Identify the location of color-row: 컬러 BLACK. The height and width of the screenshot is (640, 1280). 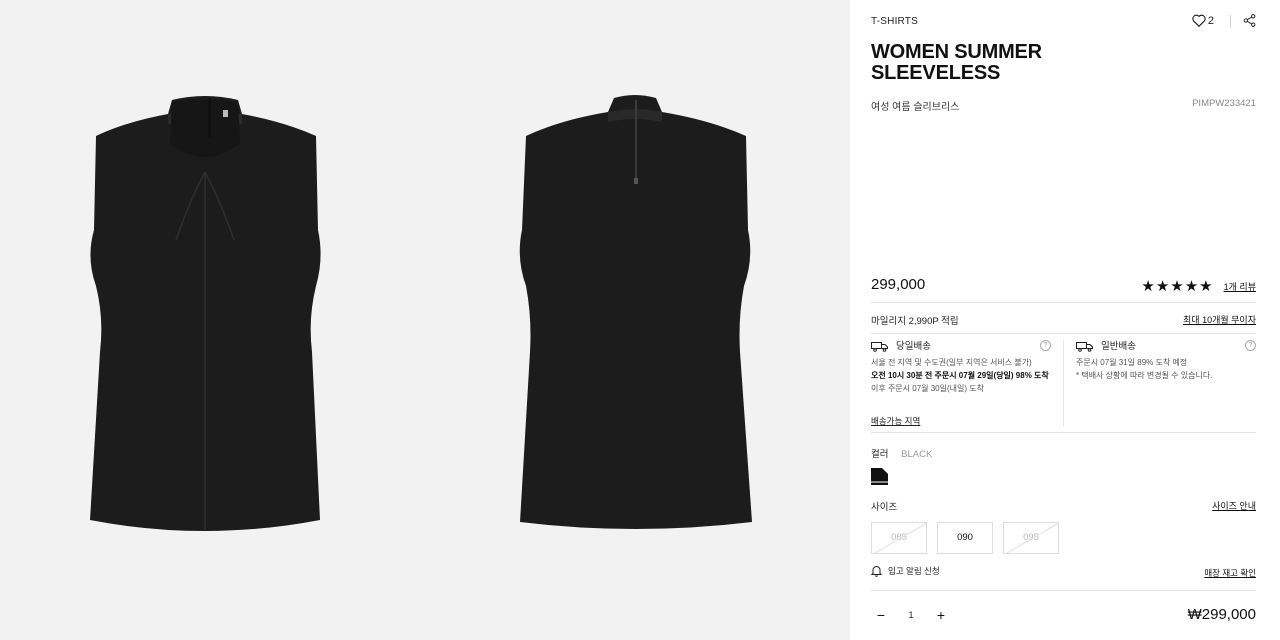
(901, 453).